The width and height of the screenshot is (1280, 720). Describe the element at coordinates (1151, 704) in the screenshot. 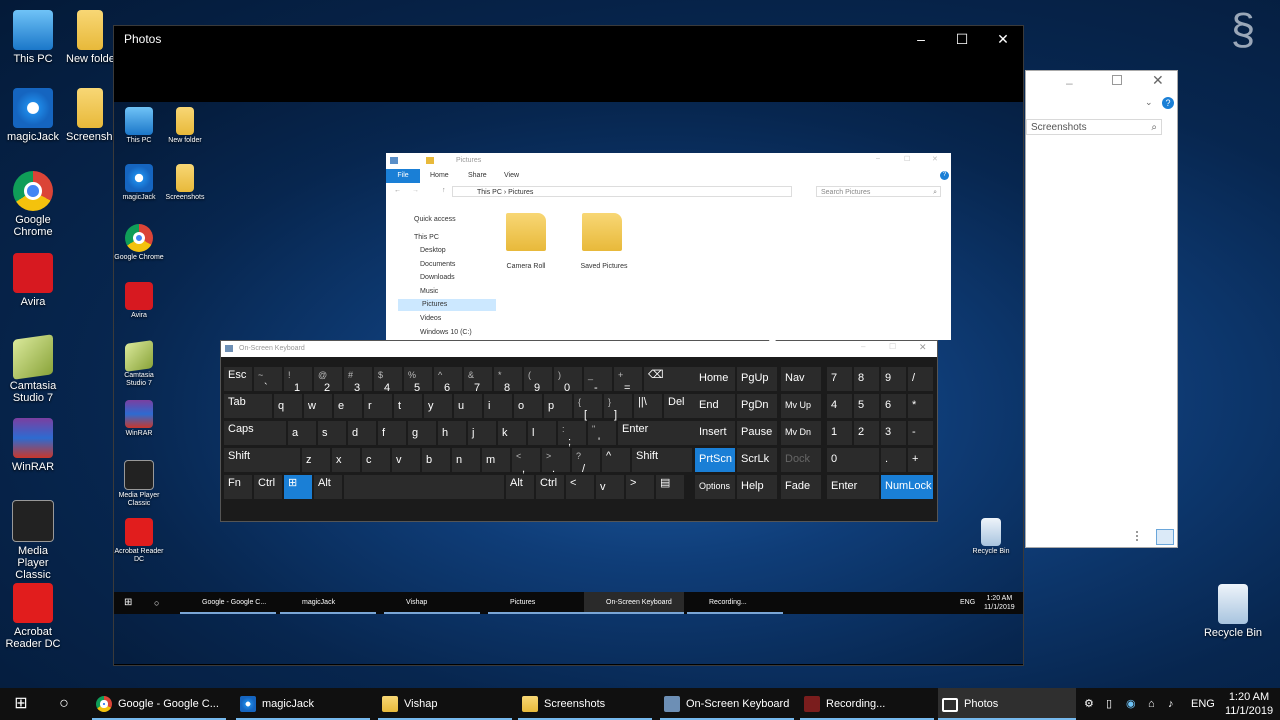

I see `wifi-icon: ⌂` at that location.